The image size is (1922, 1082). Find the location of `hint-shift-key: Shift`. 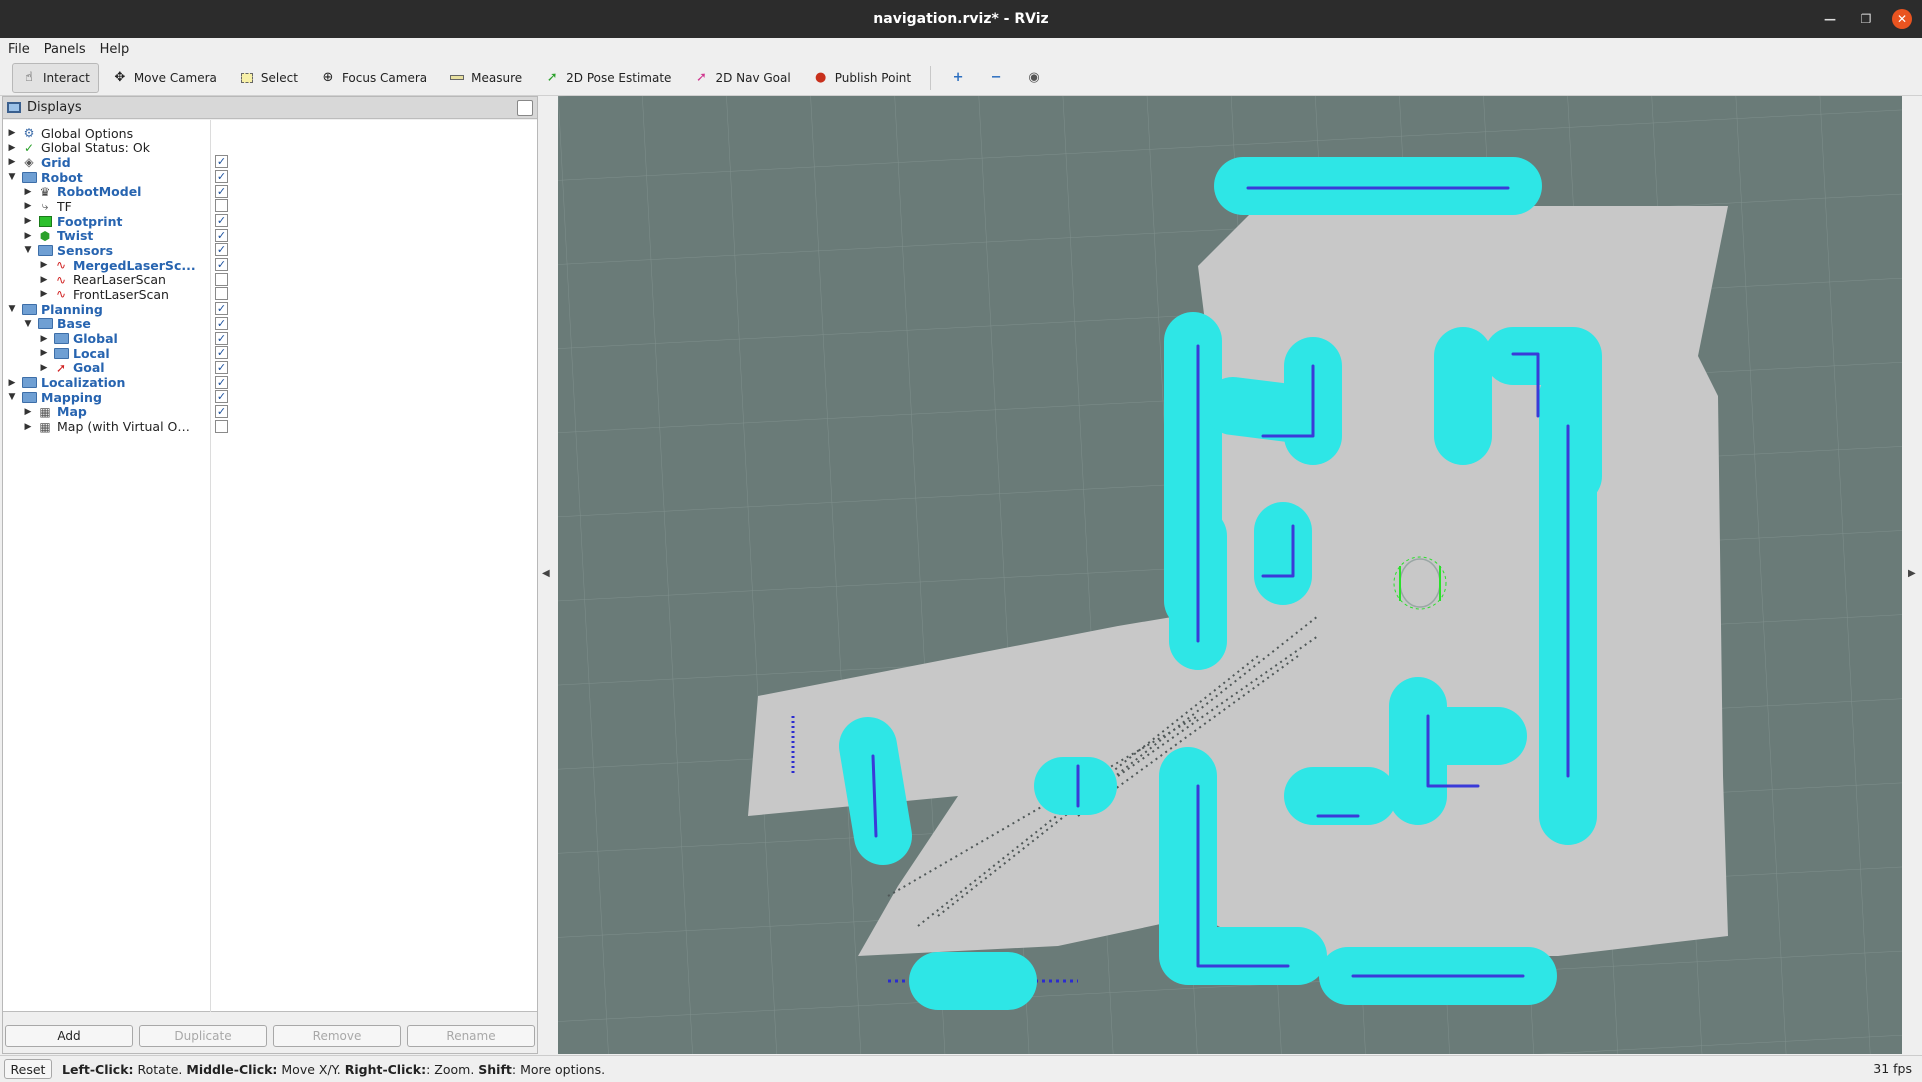

hint-shift-key: Shift is located at coordinates (495, 1069).